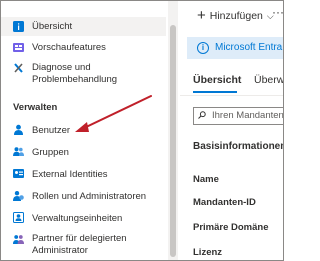  What do you see at coordinates (215, 92) in the screenshot?
I see `active-tab-indicator` at bounding box center [215, 92].